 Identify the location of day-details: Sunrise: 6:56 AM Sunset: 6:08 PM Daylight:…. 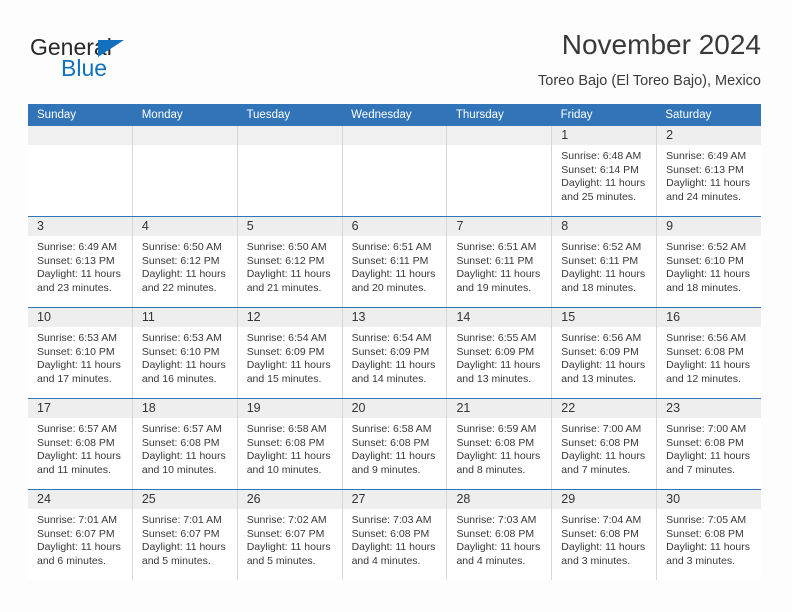
(709, 356).